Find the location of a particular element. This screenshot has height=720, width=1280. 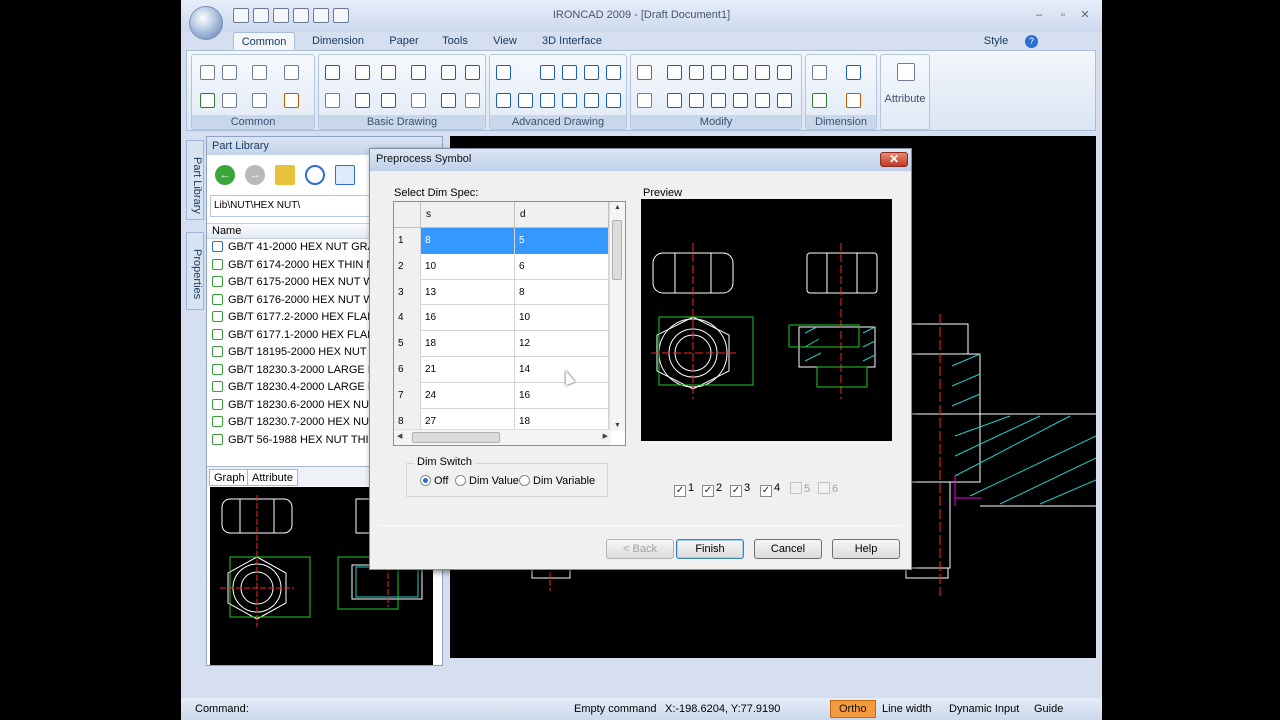

scroll-up-icon: ▲ is located at coordinates (617, 207).